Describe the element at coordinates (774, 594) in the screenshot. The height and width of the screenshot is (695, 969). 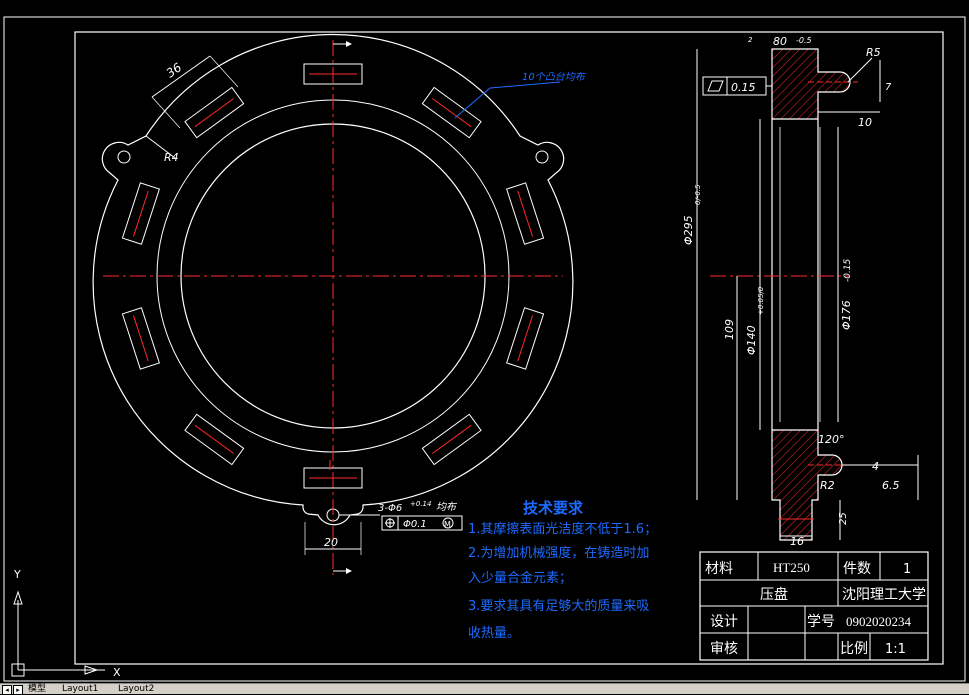
I see `tb-part-name: 压盘` at that location.